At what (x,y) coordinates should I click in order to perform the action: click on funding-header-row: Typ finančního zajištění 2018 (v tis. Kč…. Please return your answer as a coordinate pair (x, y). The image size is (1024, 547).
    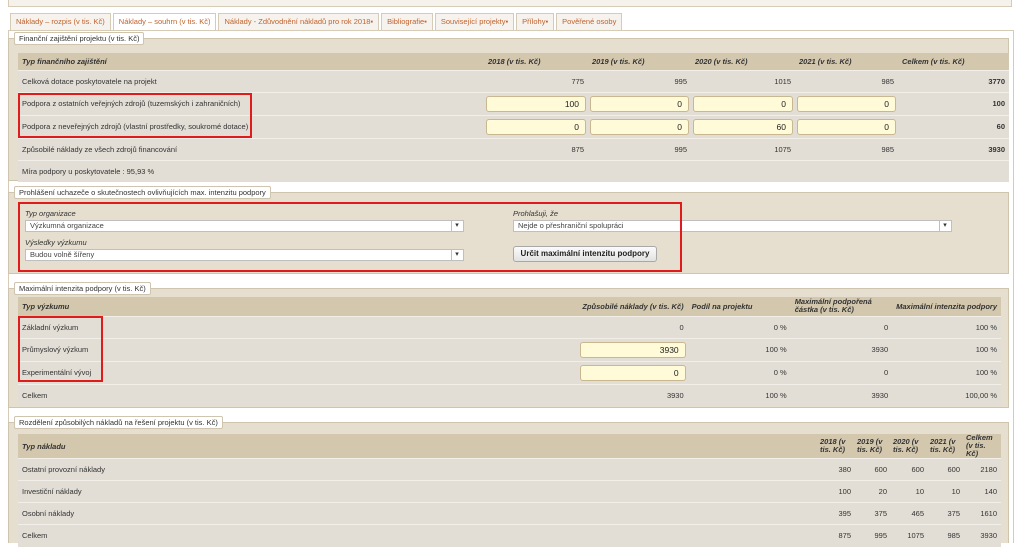
    Looking at the image, I should click on (513, 61).